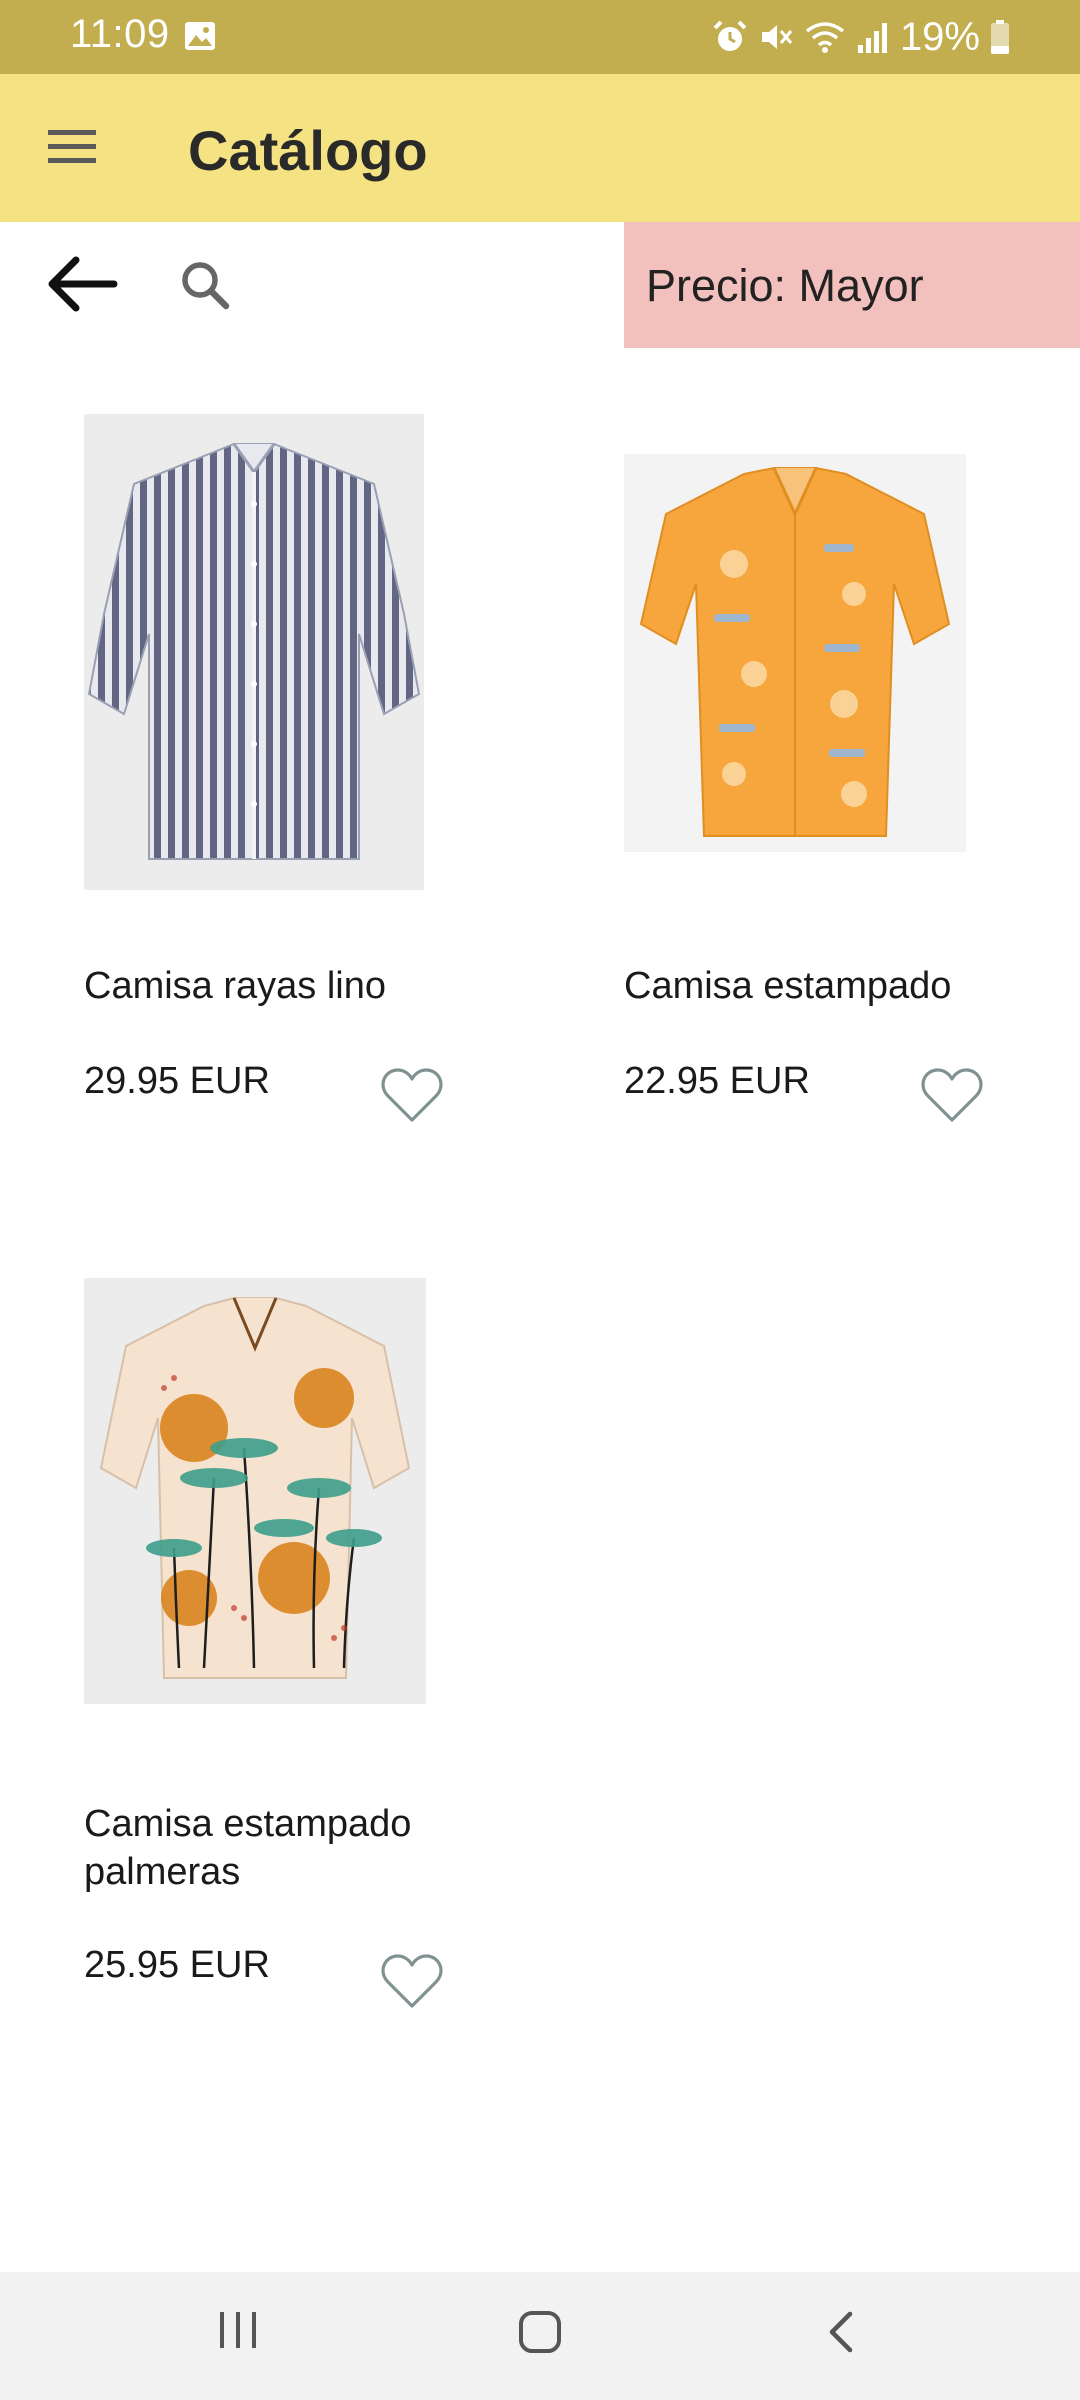  What do you see at coordinates (205, 286) in the screenshot?
I see `search-icon` at bounding box center [205, 286].